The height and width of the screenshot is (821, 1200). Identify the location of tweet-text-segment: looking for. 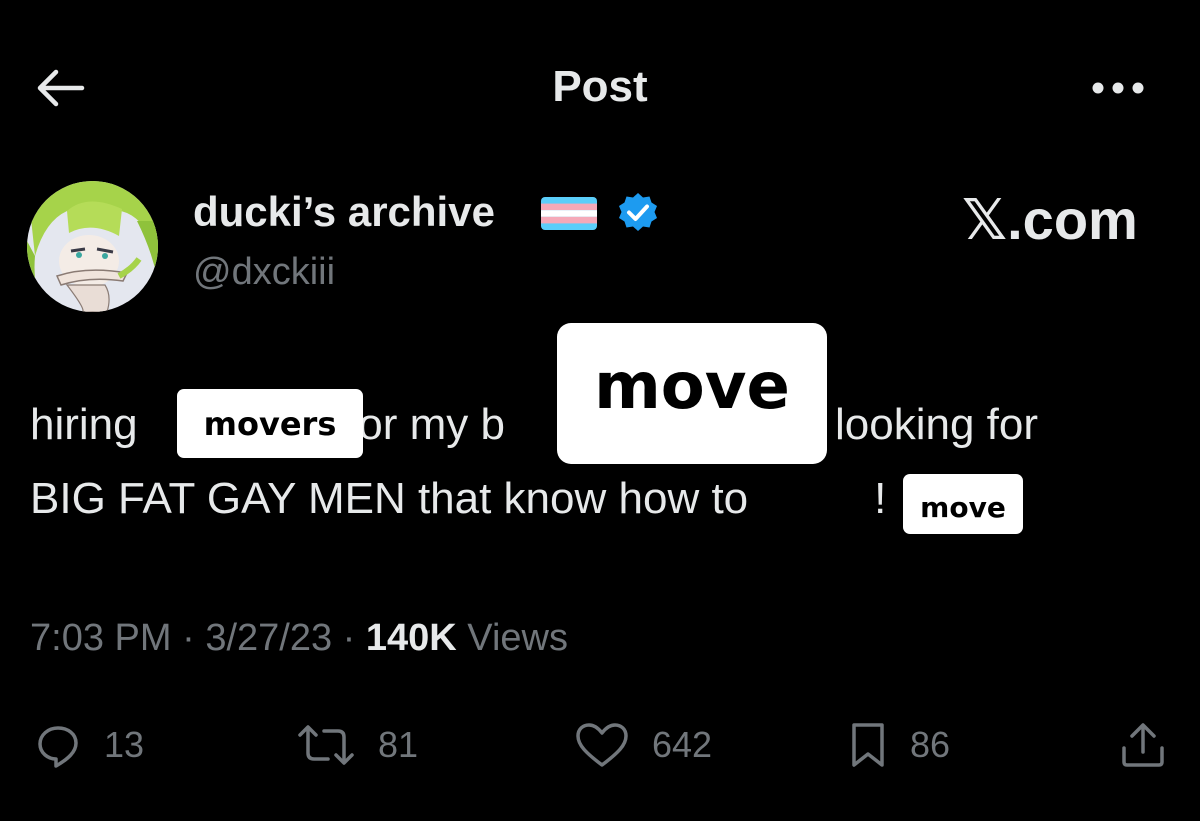
(937, 424).